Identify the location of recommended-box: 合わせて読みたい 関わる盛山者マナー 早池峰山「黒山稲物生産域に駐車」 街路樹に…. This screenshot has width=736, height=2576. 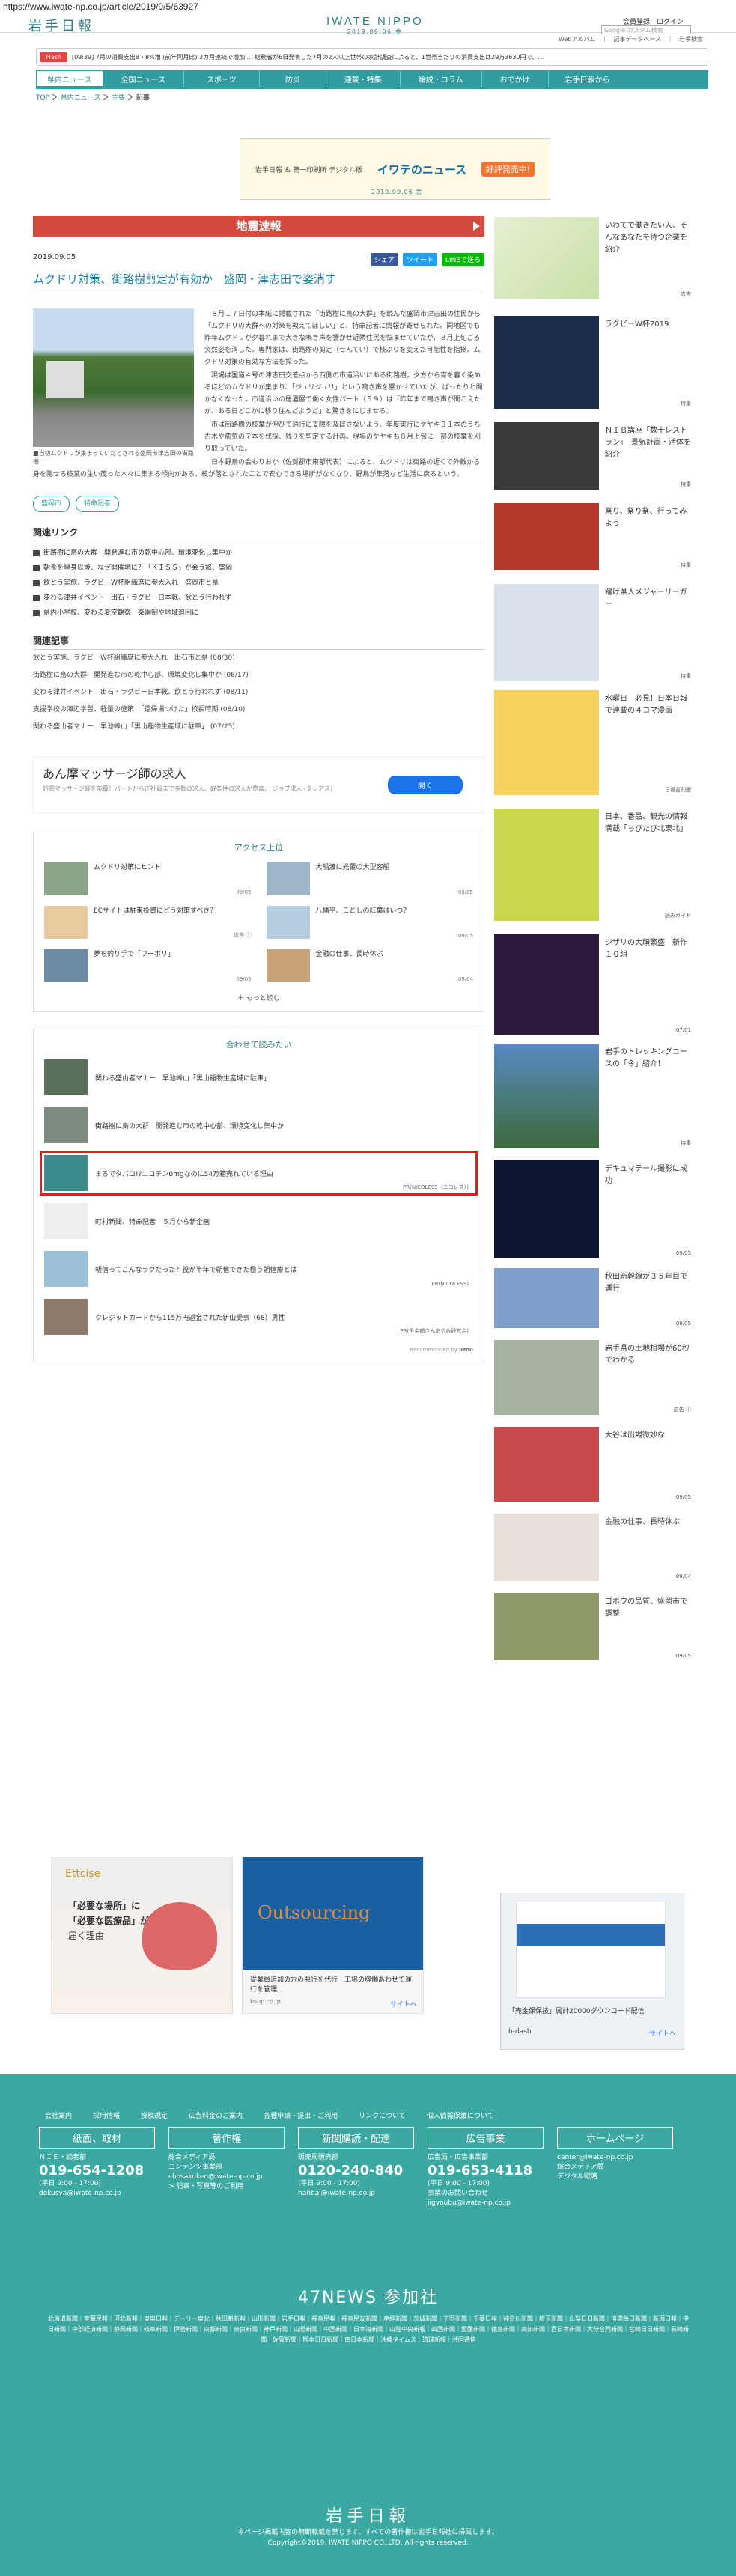
(258, 1195).